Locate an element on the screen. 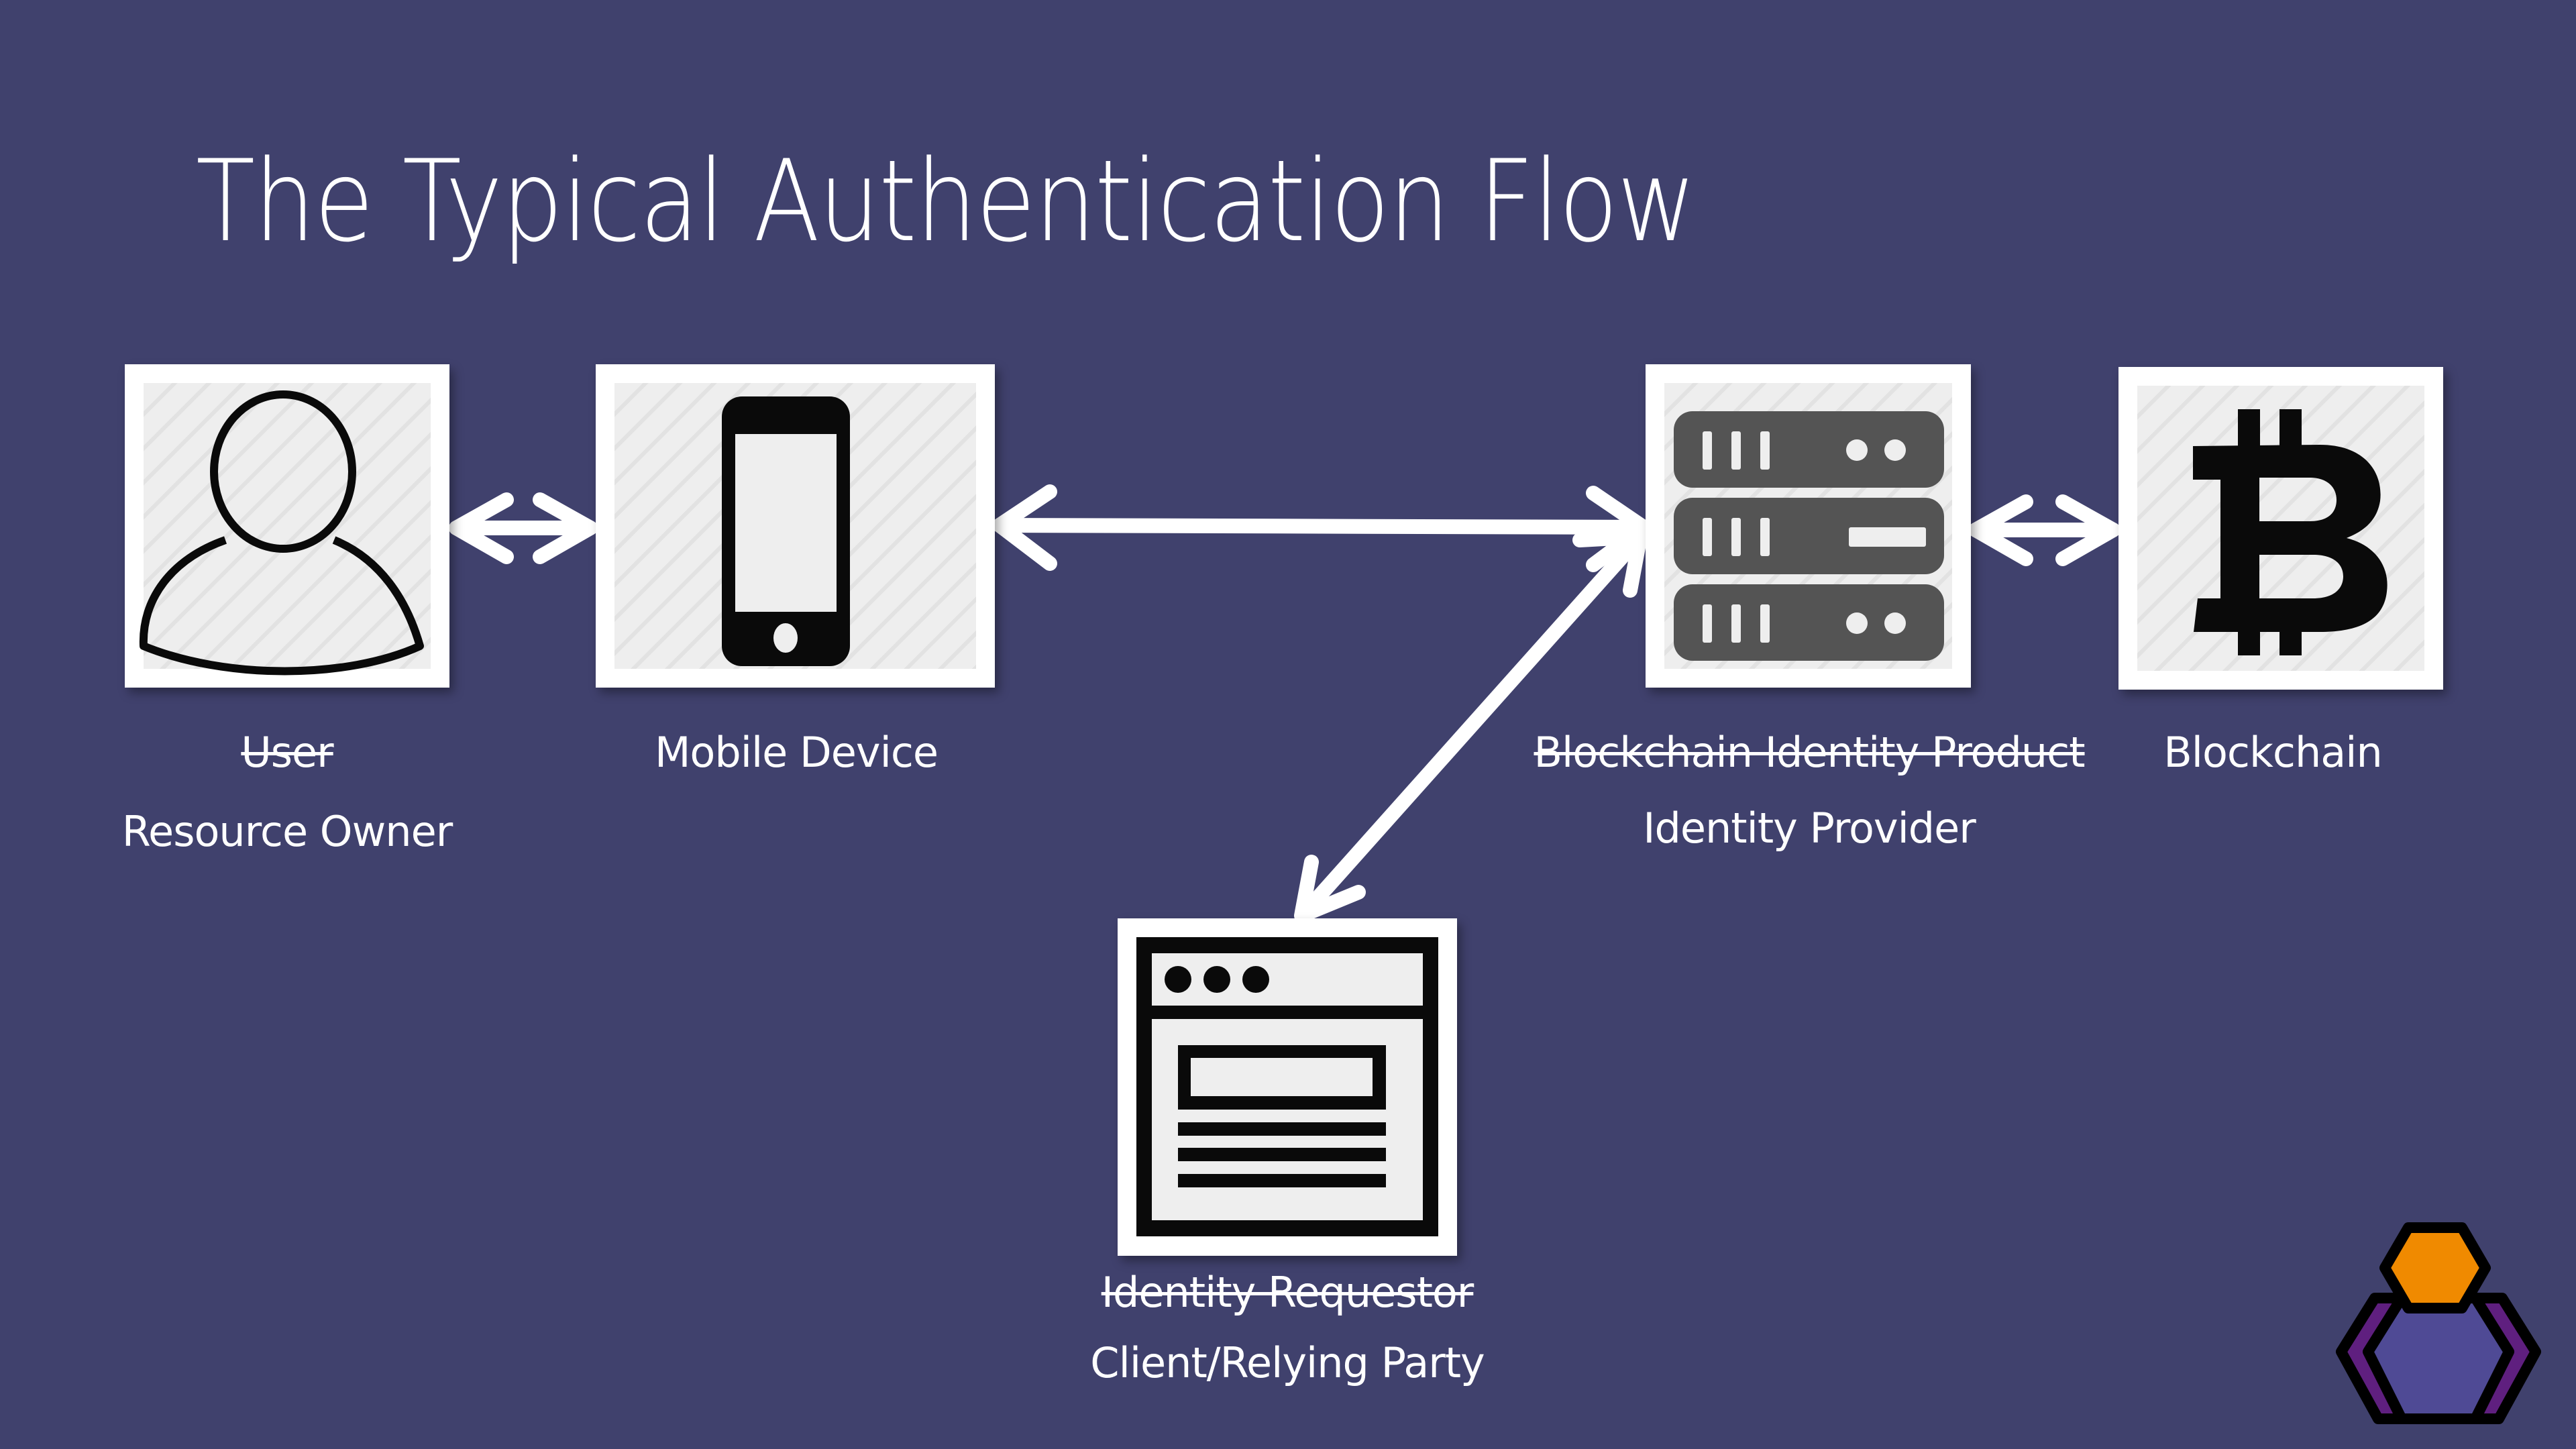  user-label: Resource Owner is located at coordinates (287, 831).